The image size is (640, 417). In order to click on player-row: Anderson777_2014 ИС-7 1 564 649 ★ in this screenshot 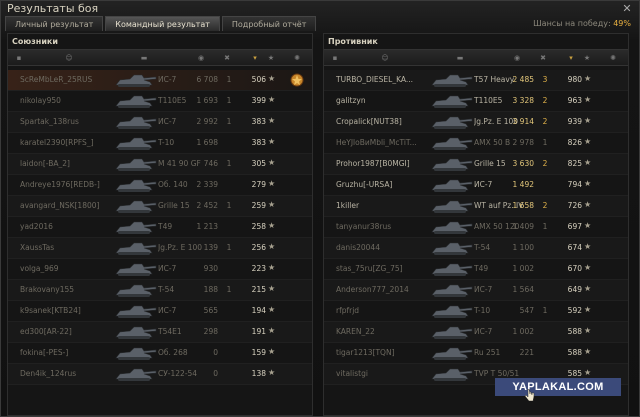, I will do `click(476, 290)`.